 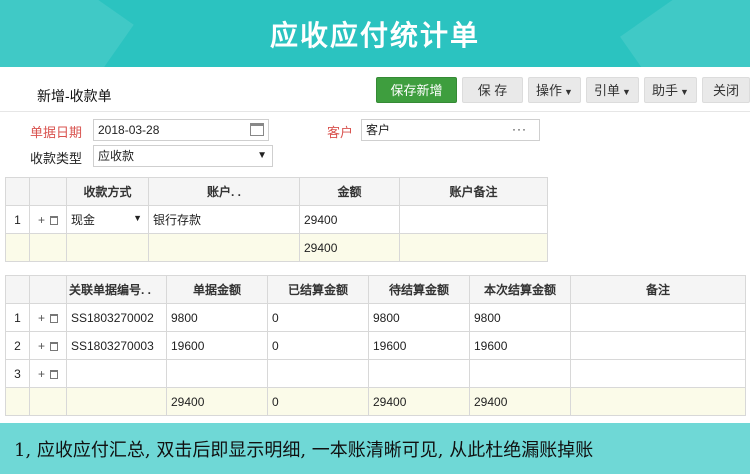 I want to click on assistant-menu-button: 助手 ▼, so click(x=670, y=90).